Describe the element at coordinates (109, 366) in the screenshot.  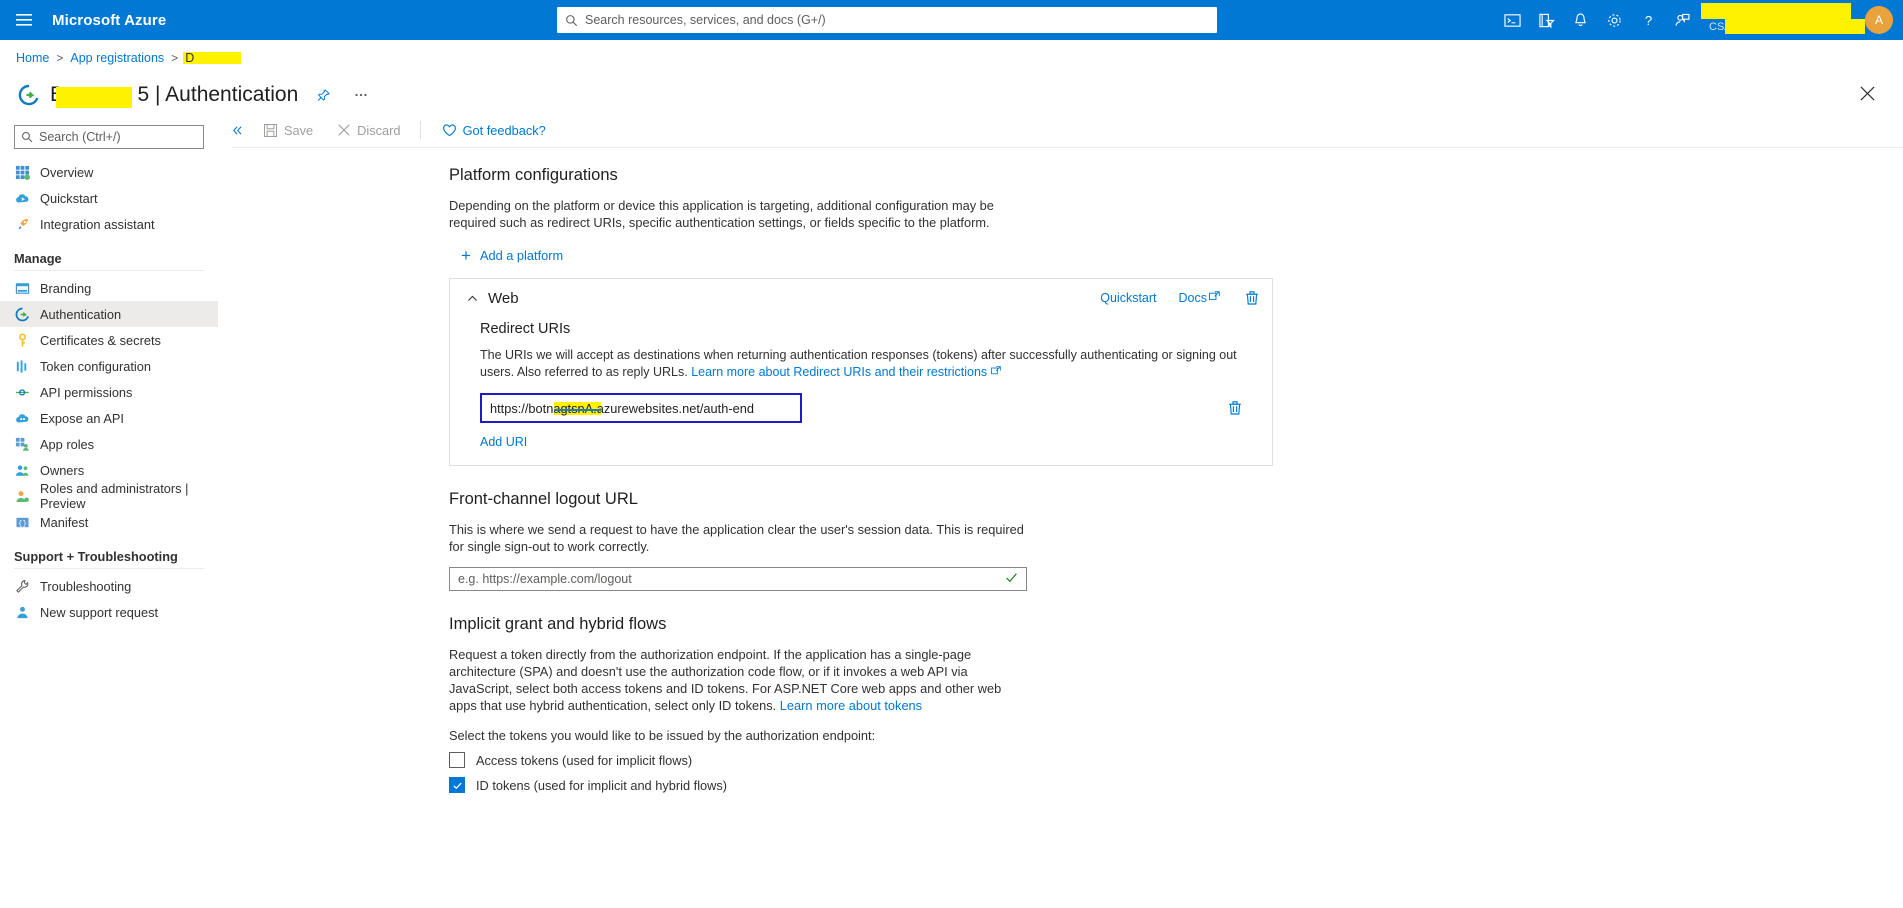
I see `sidebar-item-token-configuration: Token configuration` at that location.